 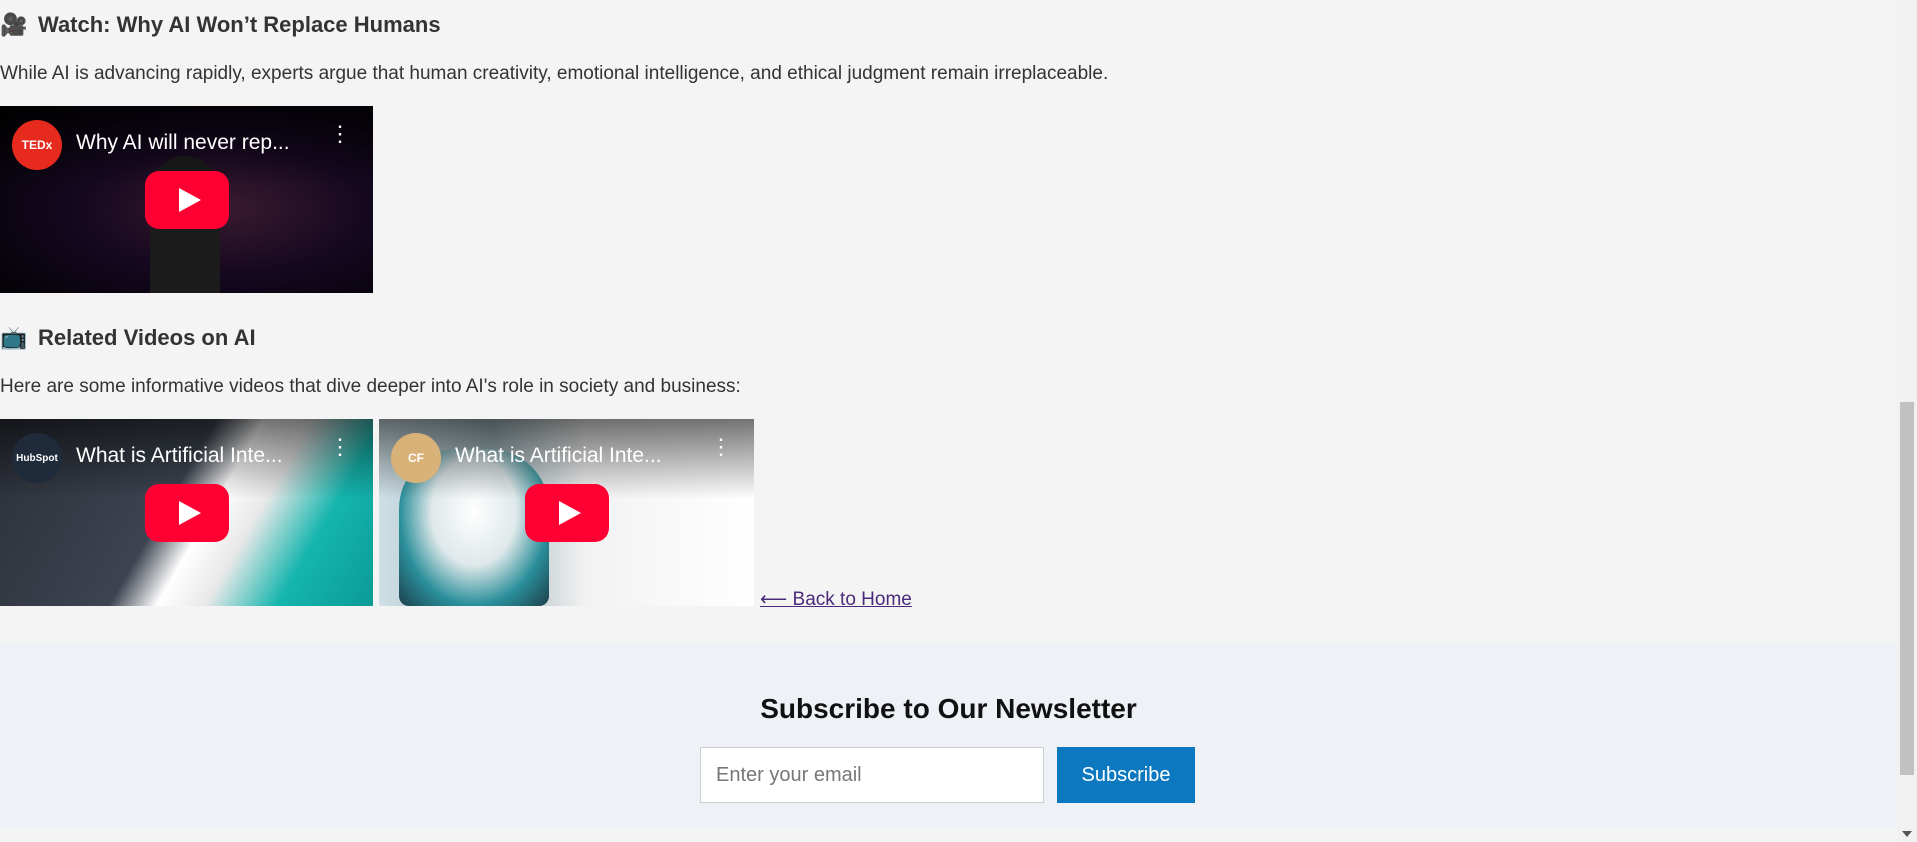 I want to click on section-heading-watch: 🎥 Watch: Why AI Won’t Replace Humans, so click(x=220, y=25).